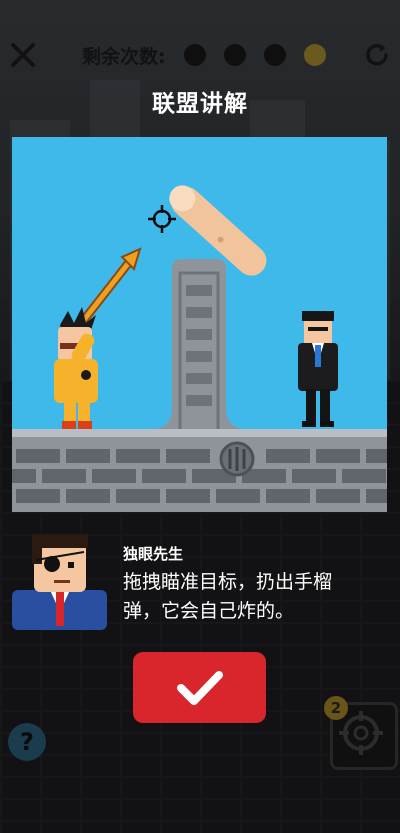  I want to click on shots-remaining: 剩余次数:, so click(204, 55).